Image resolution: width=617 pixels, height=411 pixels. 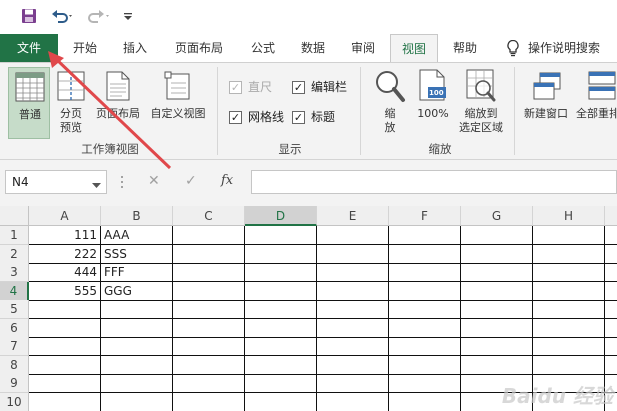 I want to click on customize-qat-button, so click(x=128, y=17).